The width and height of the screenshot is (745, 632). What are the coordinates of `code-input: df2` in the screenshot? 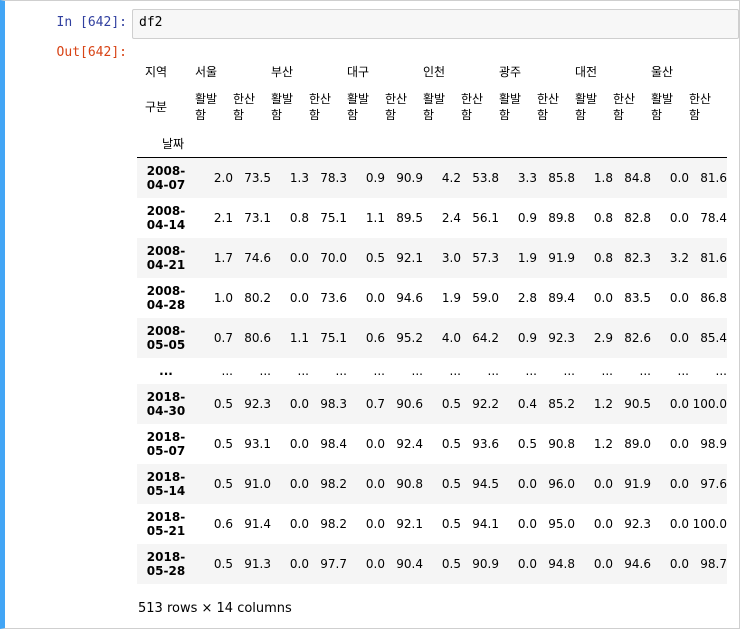 It's located at (435, 24).